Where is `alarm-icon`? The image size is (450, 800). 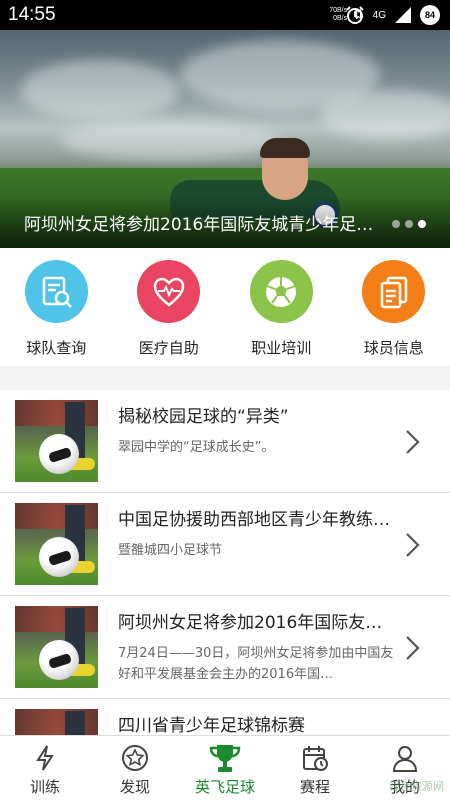 alarm-icon is located at coordinates (354, 15).